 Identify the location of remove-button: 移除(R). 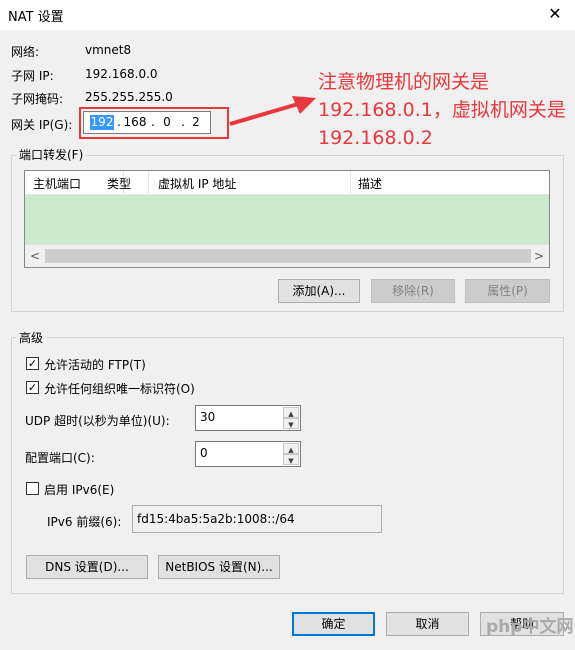
(413, 291).